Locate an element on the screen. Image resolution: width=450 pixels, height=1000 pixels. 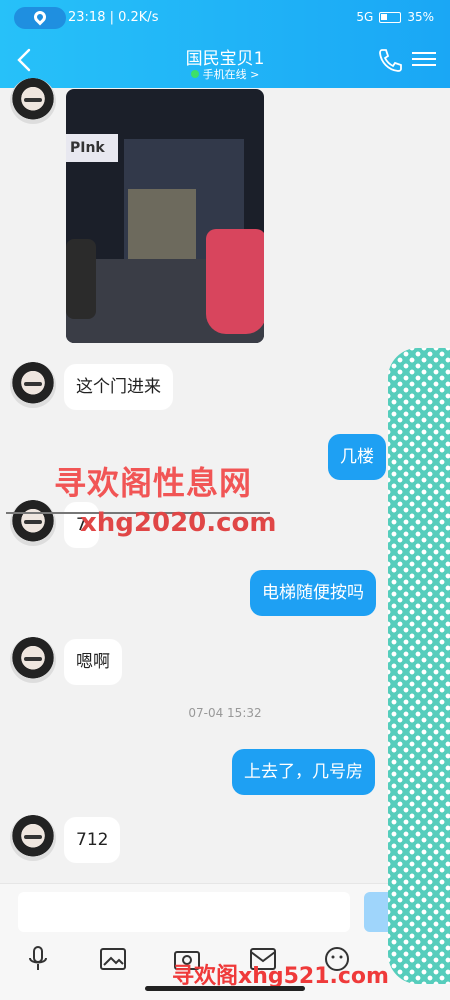
mic-icon is located at coordinates (38, 959).